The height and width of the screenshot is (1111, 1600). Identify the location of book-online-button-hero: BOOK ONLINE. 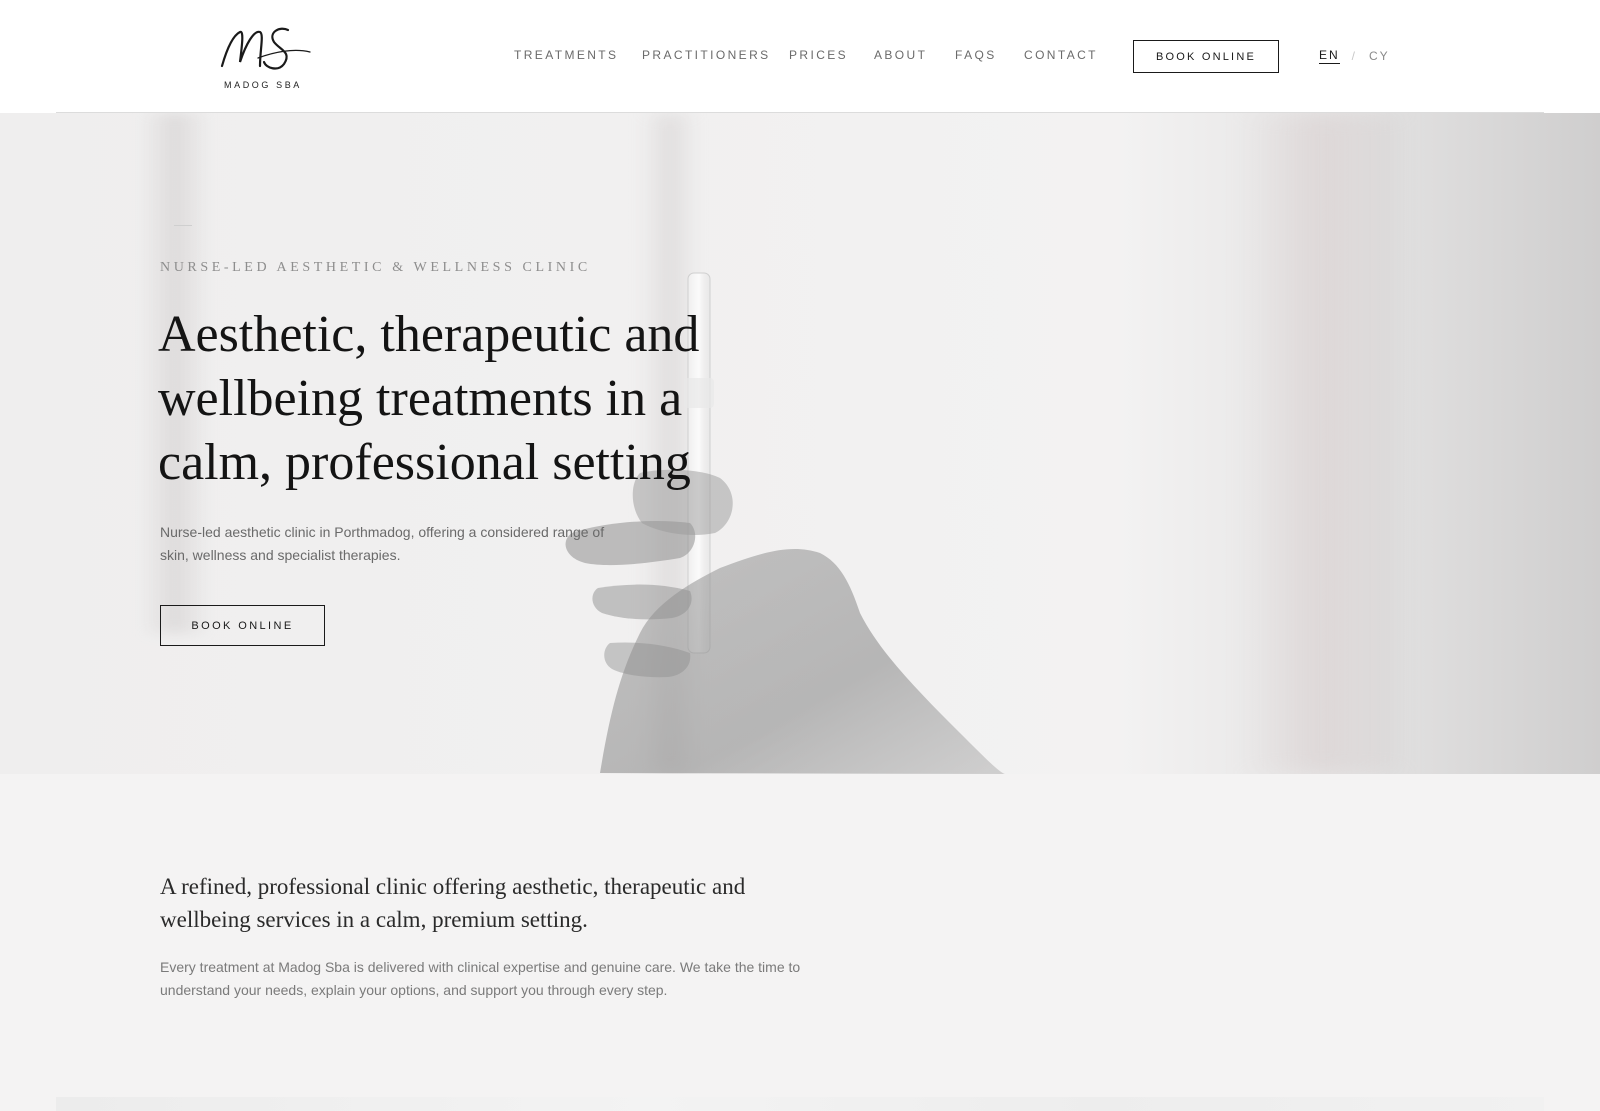
(242, 625).